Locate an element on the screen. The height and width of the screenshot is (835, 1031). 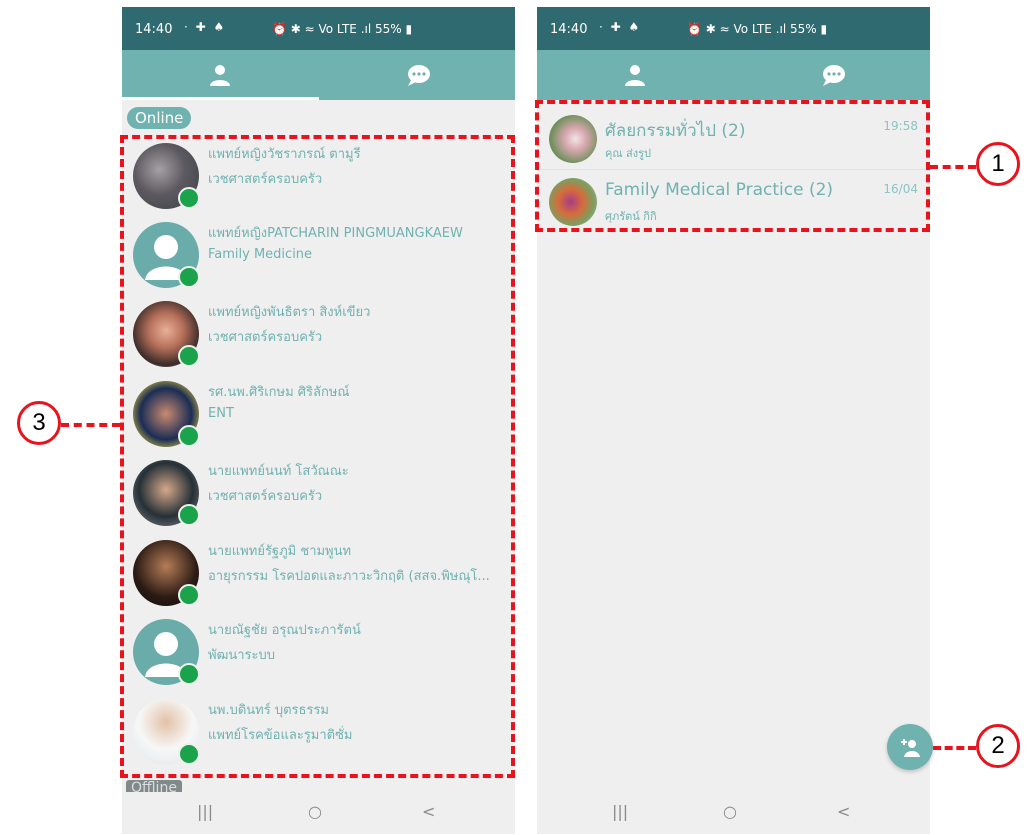
add-group-icon is located at coordinates (910, 748).